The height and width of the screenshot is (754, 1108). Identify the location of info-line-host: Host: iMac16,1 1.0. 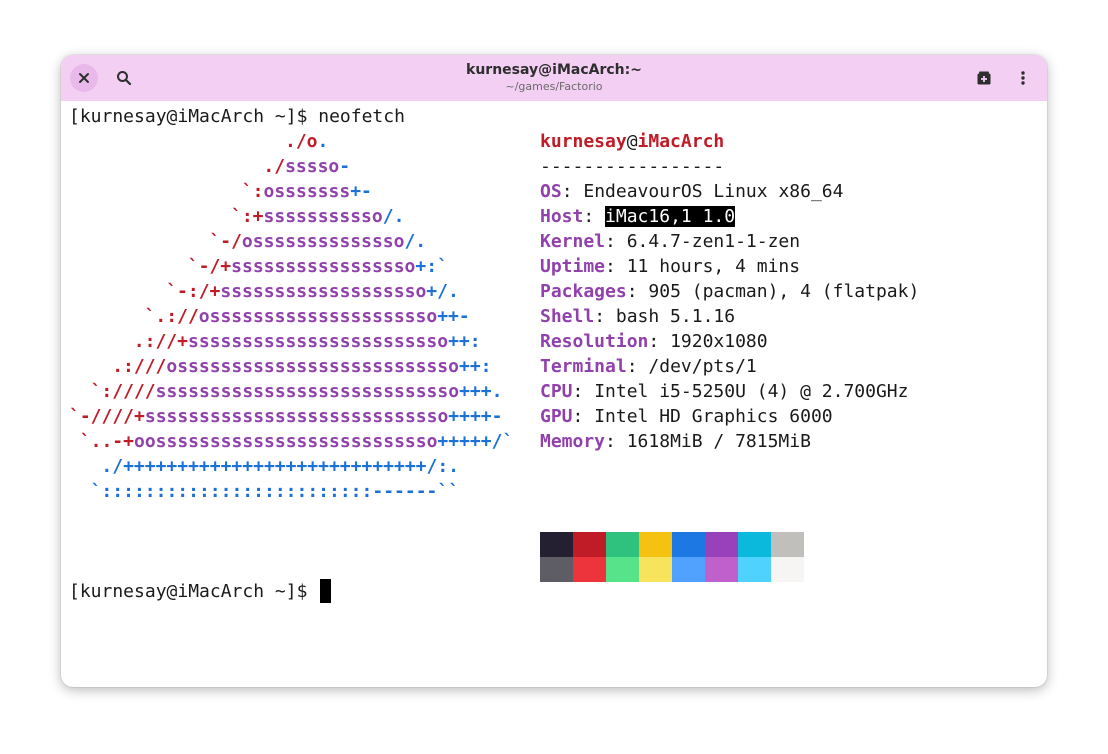
(638, 216).